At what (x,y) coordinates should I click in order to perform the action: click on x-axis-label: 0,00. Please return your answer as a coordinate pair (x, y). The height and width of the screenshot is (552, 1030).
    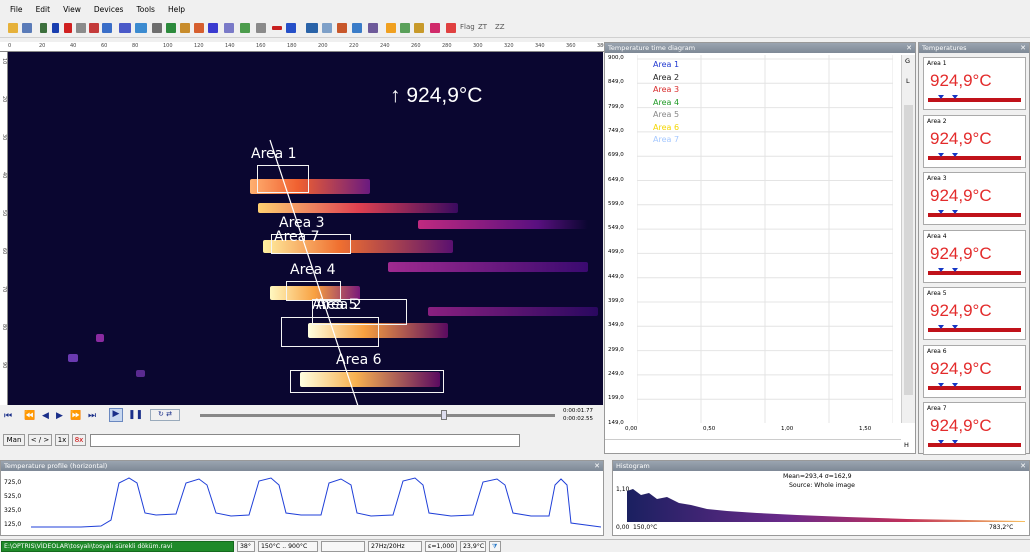
    Looking at the image, I should click on (631, 429).